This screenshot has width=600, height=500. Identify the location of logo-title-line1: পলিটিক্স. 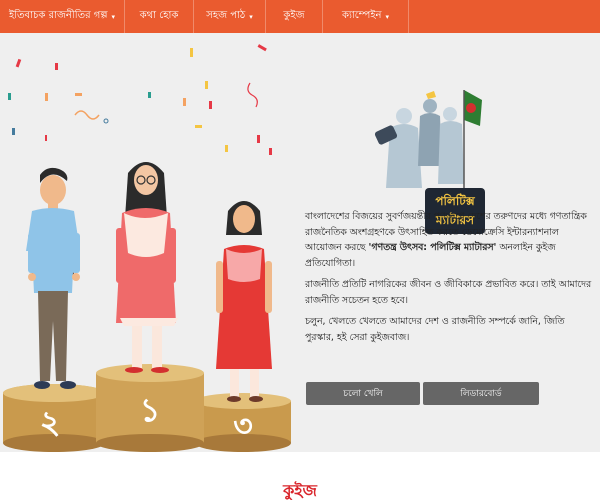
(455, 200).